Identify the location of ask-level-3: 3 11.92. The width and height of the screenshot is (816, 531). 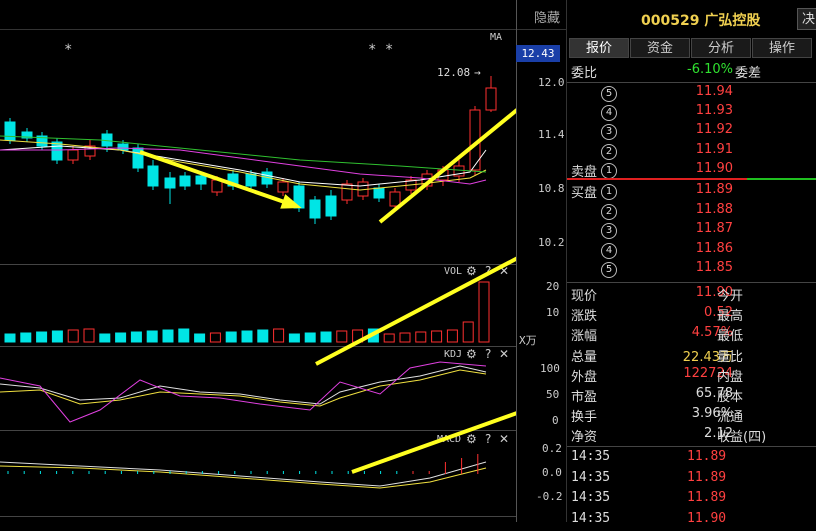
(691, 132).